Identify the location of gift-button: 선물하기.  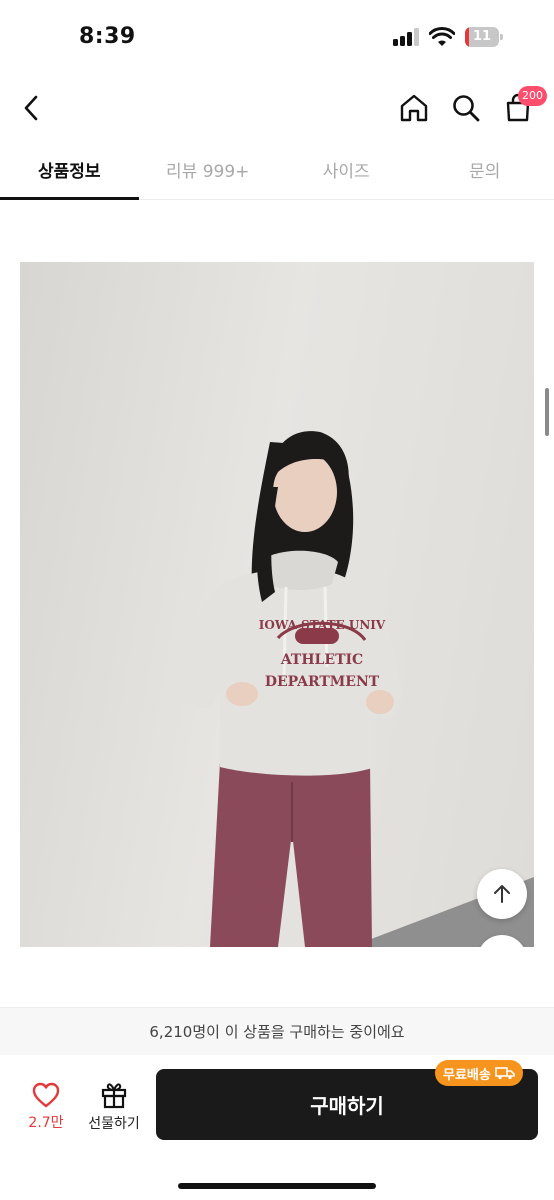
(114, 1108).